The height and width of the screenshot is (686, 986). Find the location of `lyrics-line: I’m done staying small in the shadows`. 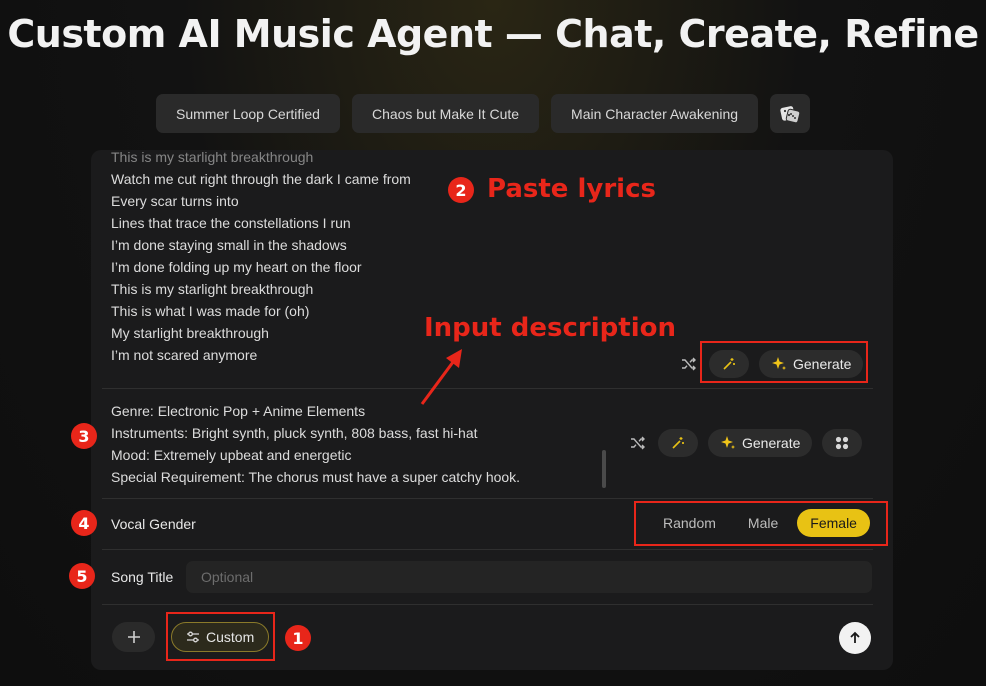

lyrics-line: I’m done staying small in the shadows is located at coordinates (229, 245).